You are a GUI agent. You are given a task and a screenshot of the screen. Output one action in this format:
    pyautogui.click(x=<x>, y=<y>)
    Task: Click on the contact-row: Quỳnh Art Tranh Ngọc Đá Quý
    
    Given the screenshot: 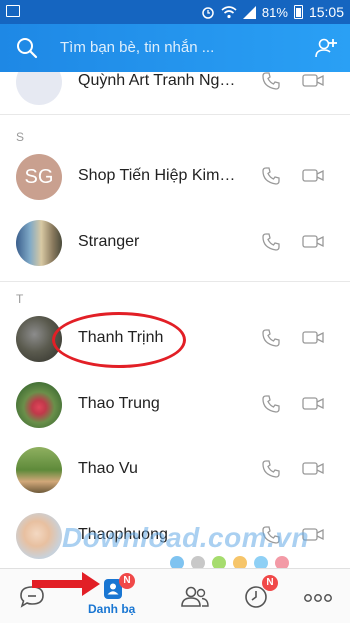 What is the action you would take?
    pyautogui.click(x=175, y=93)
    